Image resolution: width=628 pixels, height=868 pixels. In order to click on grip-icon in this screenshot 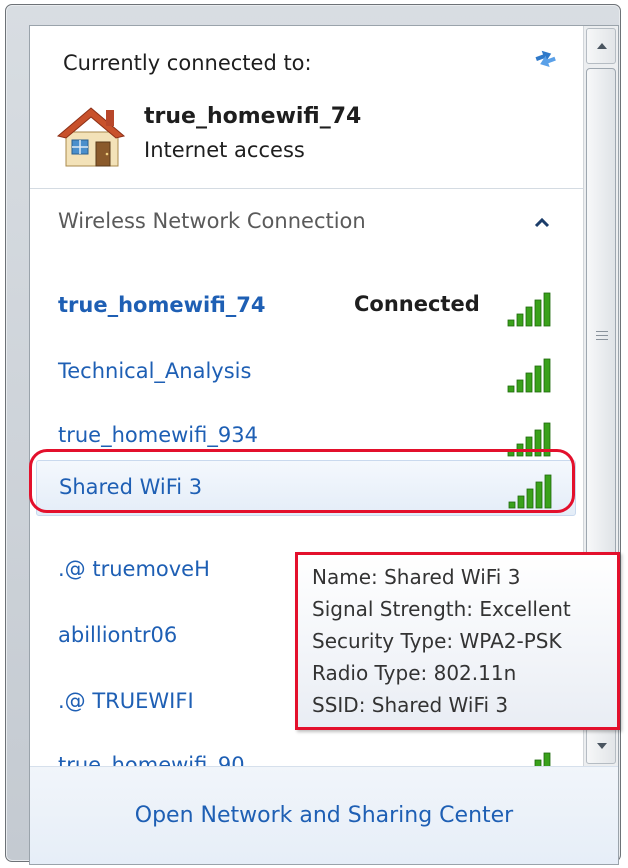, I will do `click(602, 337)`.